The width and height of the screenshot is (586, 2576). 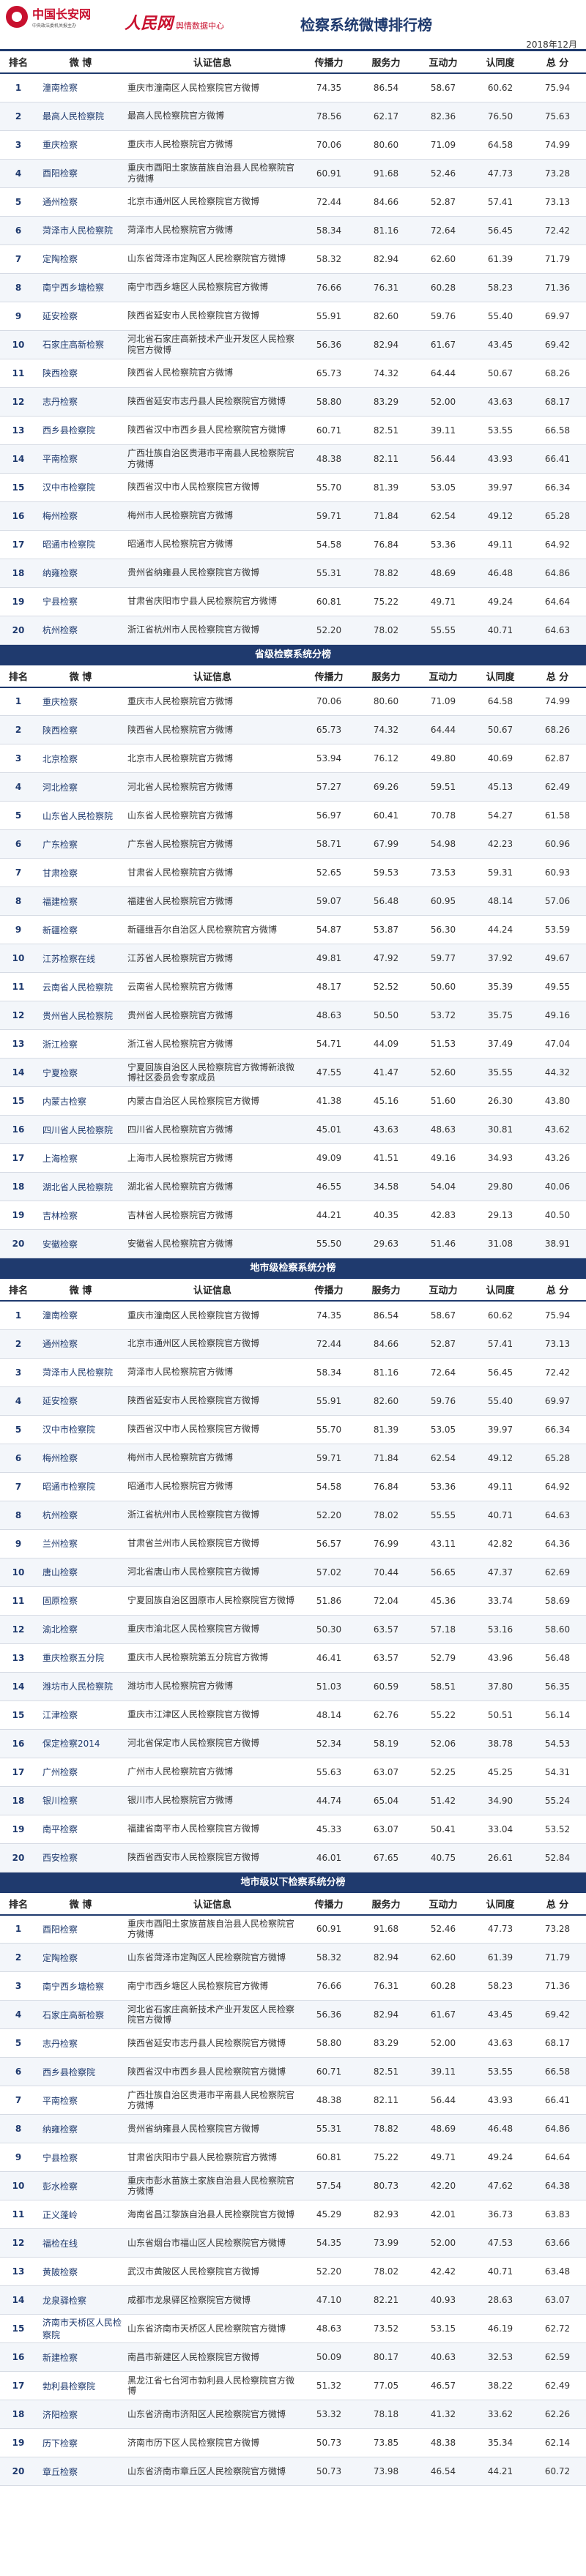 What do you see at coordinates (501, 1515) in the screenshot?
I see `cell-recognition: 40.71` at bounding box center [501, 1515].